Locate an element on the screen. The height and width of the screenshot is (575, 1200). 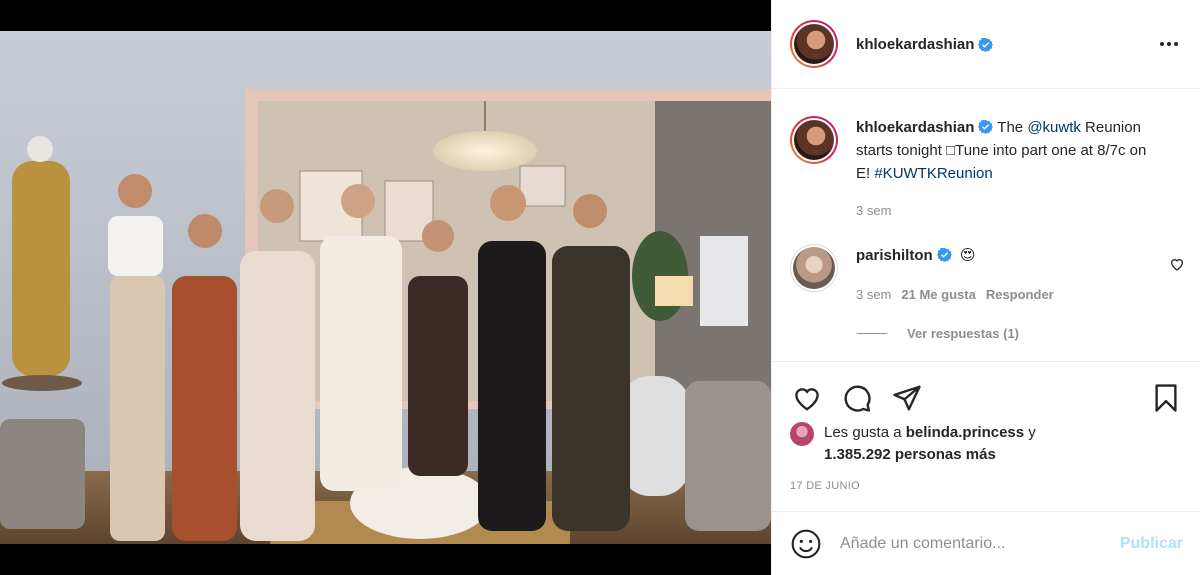
likes-prefix: Les gusta a is located at coordinates (865, 432).